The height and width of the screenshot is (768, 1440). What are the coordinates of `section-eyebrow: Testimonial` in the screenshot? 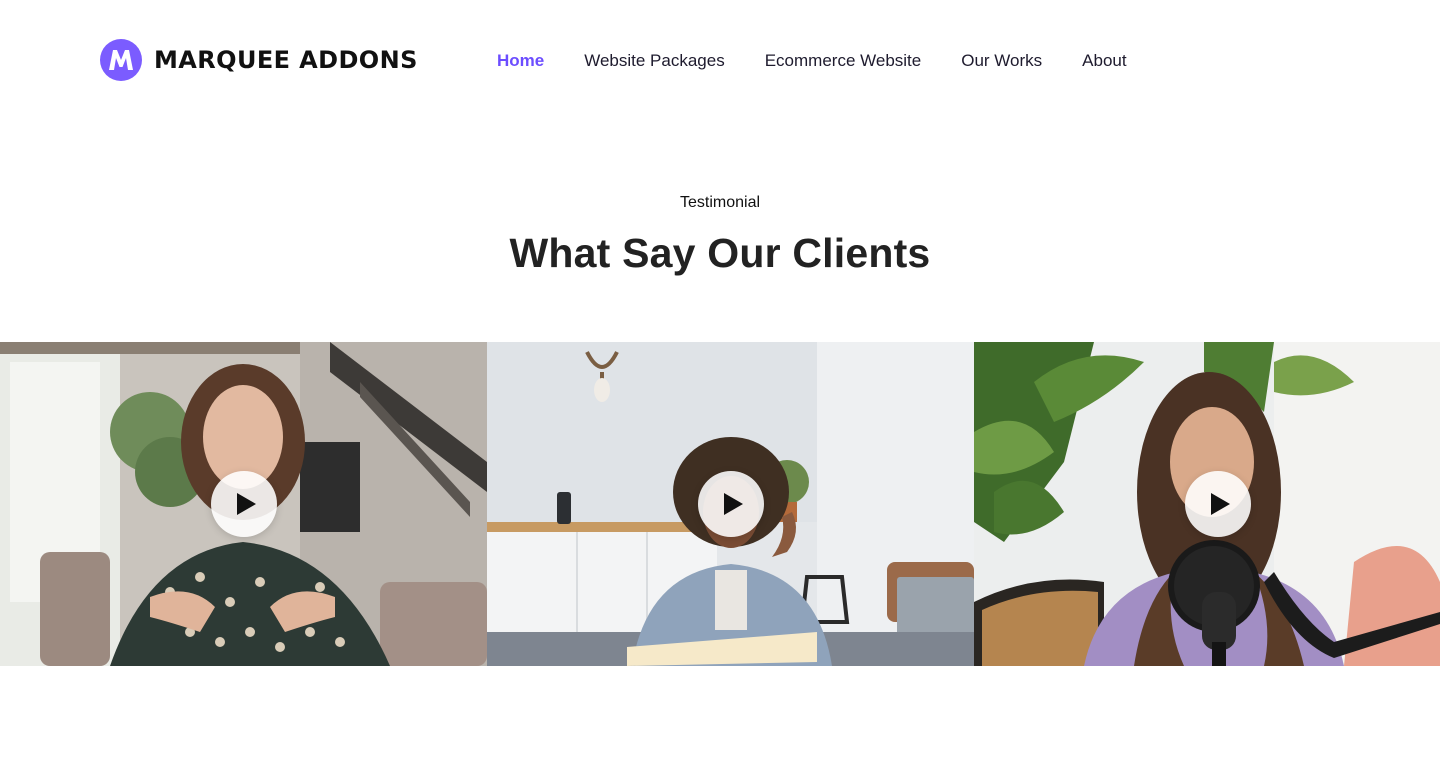 It's located at (720, 202).